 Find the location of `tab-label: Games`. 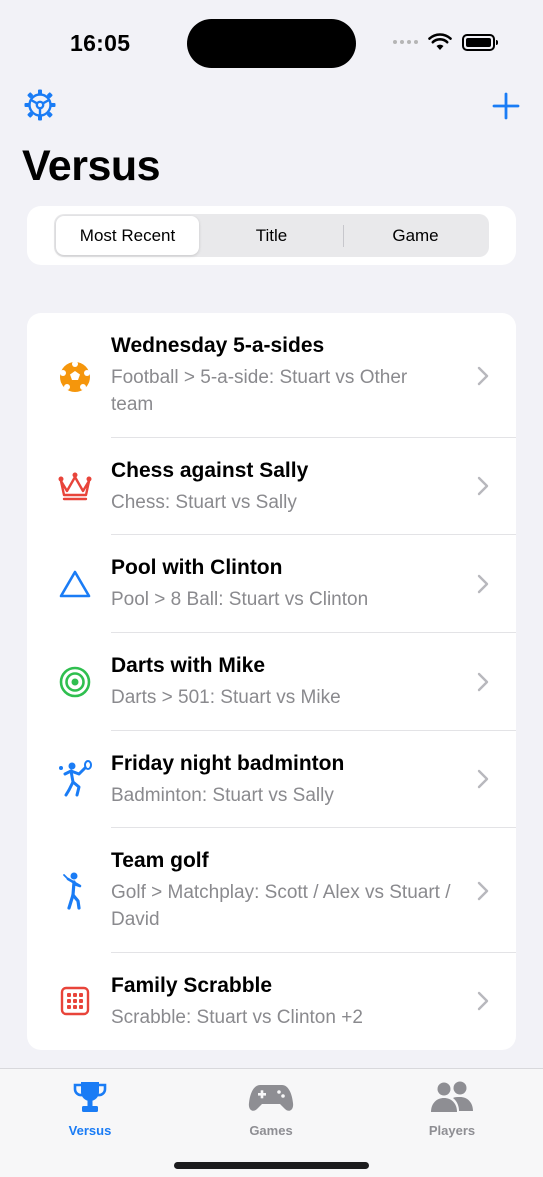

tab-label: Games is located at coordinates (271, 1130).